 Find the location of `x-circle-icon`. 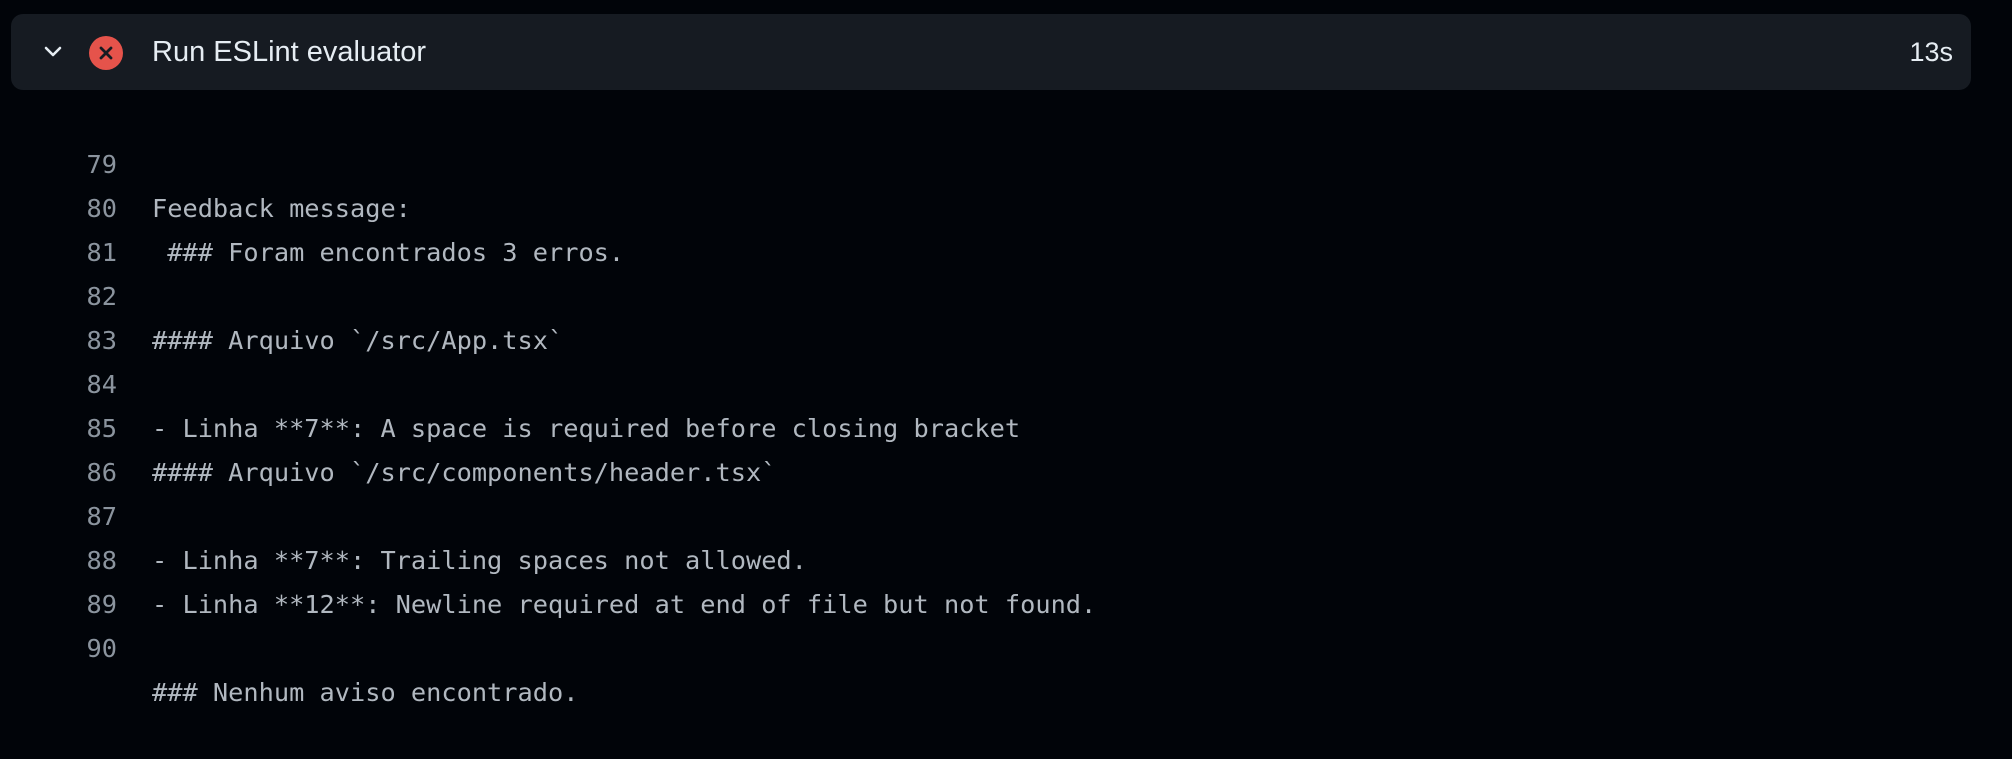

x-circle-icon is located at coordinates (106, 53).